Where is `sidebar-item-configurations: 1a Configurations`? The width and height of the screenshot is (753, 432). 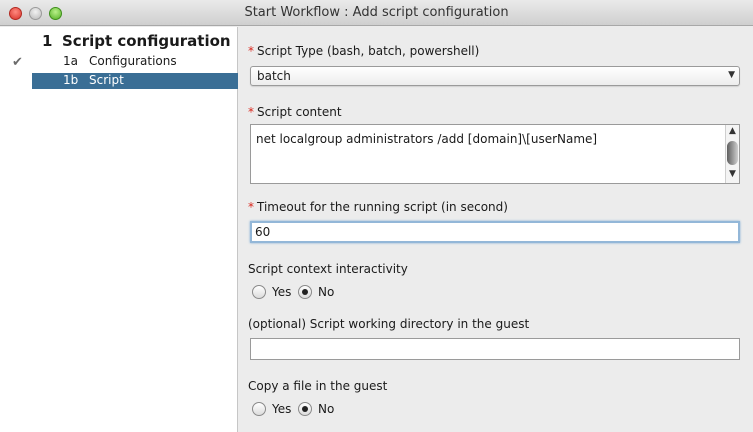
sidebar-item-configurations: 1a Configurations is located at coordinates (135, 62).